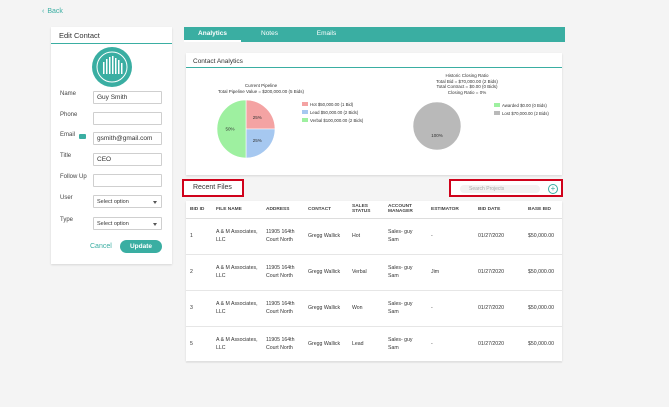 This screenshot has width=669, height=407. What do you see at coordinates (199, 236) in the screenshot?
I see `cell-bid-id: 1` at bounding box center [199, 236].